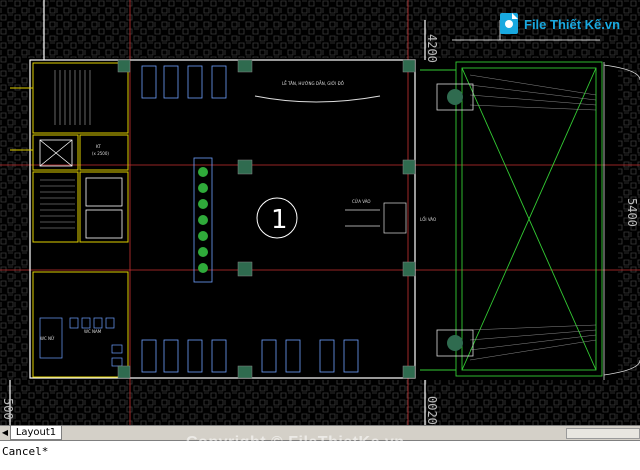 This screenshot has width=640, height=470. Describe the element at coordinates (428, 219) in the screenshot. I see `exit-label: LỐI VÀO` at that location.